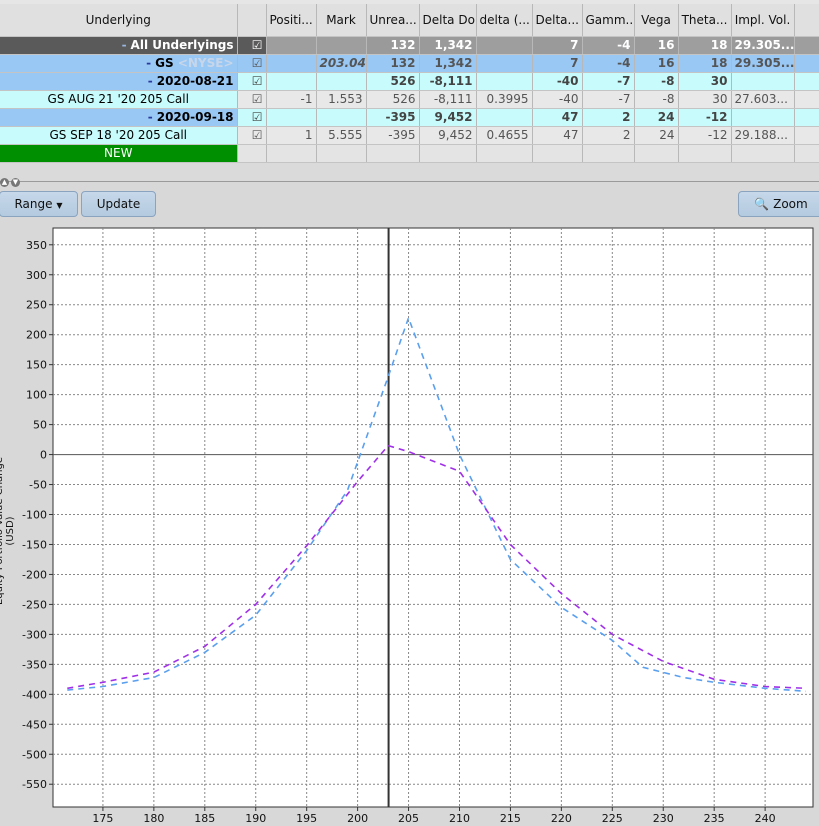  I want to click on y-tick-label: 350, so click(36, 245).